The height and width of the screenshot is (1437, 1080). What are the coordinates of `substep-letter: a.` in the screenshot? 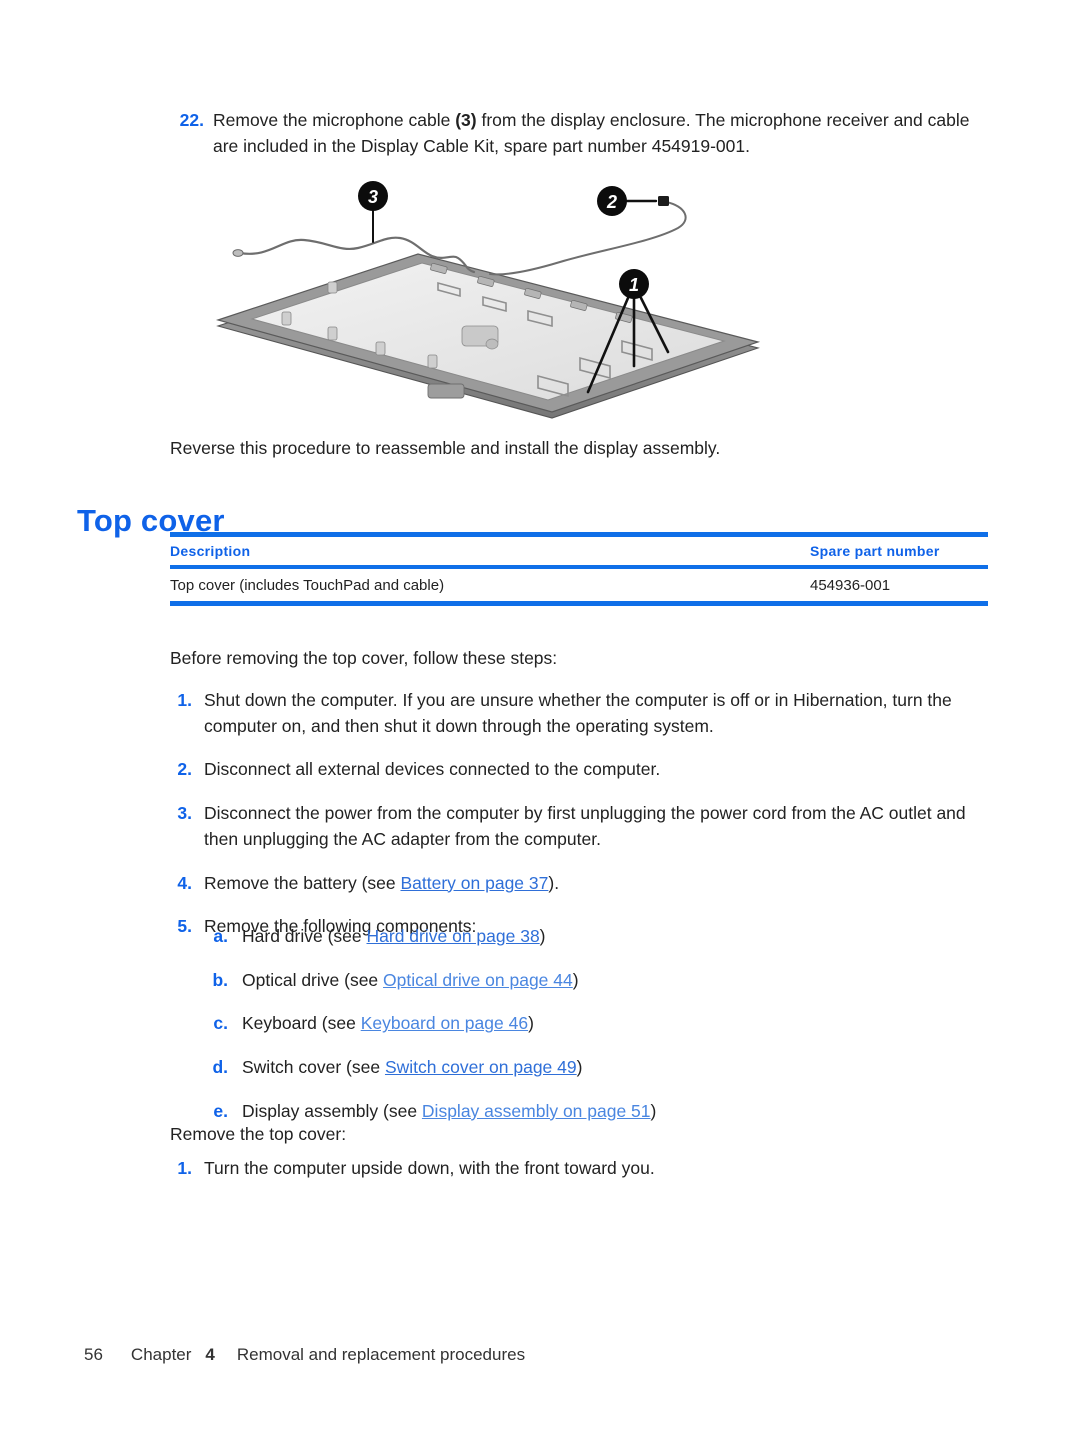 It's located at (220, 936).